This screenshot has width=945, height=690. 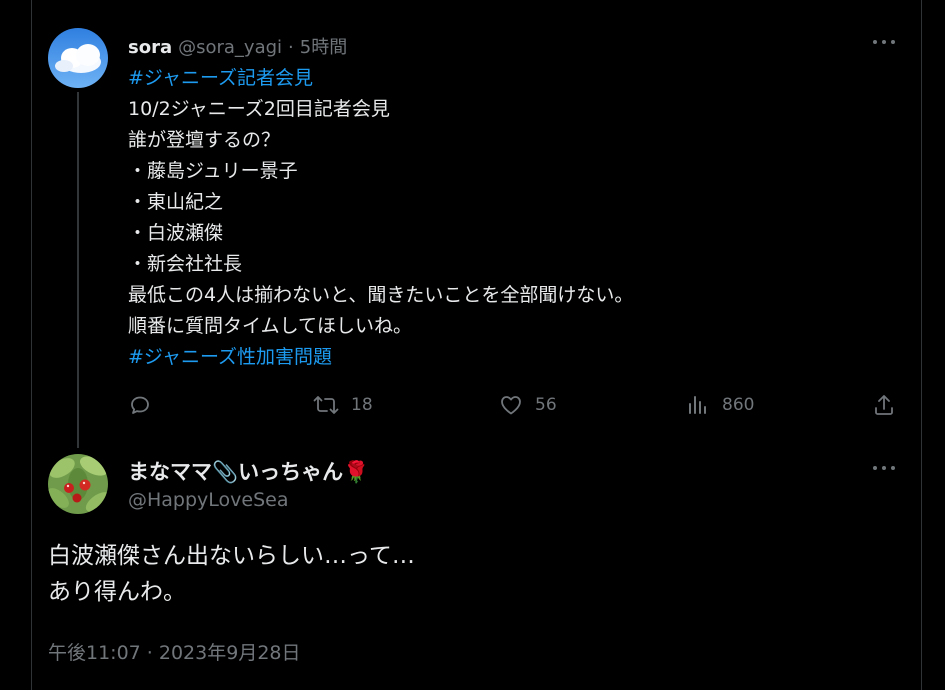 I want to click on reply-header: まなママ📎いっちゃん🌹, so click(x=248, y=471).